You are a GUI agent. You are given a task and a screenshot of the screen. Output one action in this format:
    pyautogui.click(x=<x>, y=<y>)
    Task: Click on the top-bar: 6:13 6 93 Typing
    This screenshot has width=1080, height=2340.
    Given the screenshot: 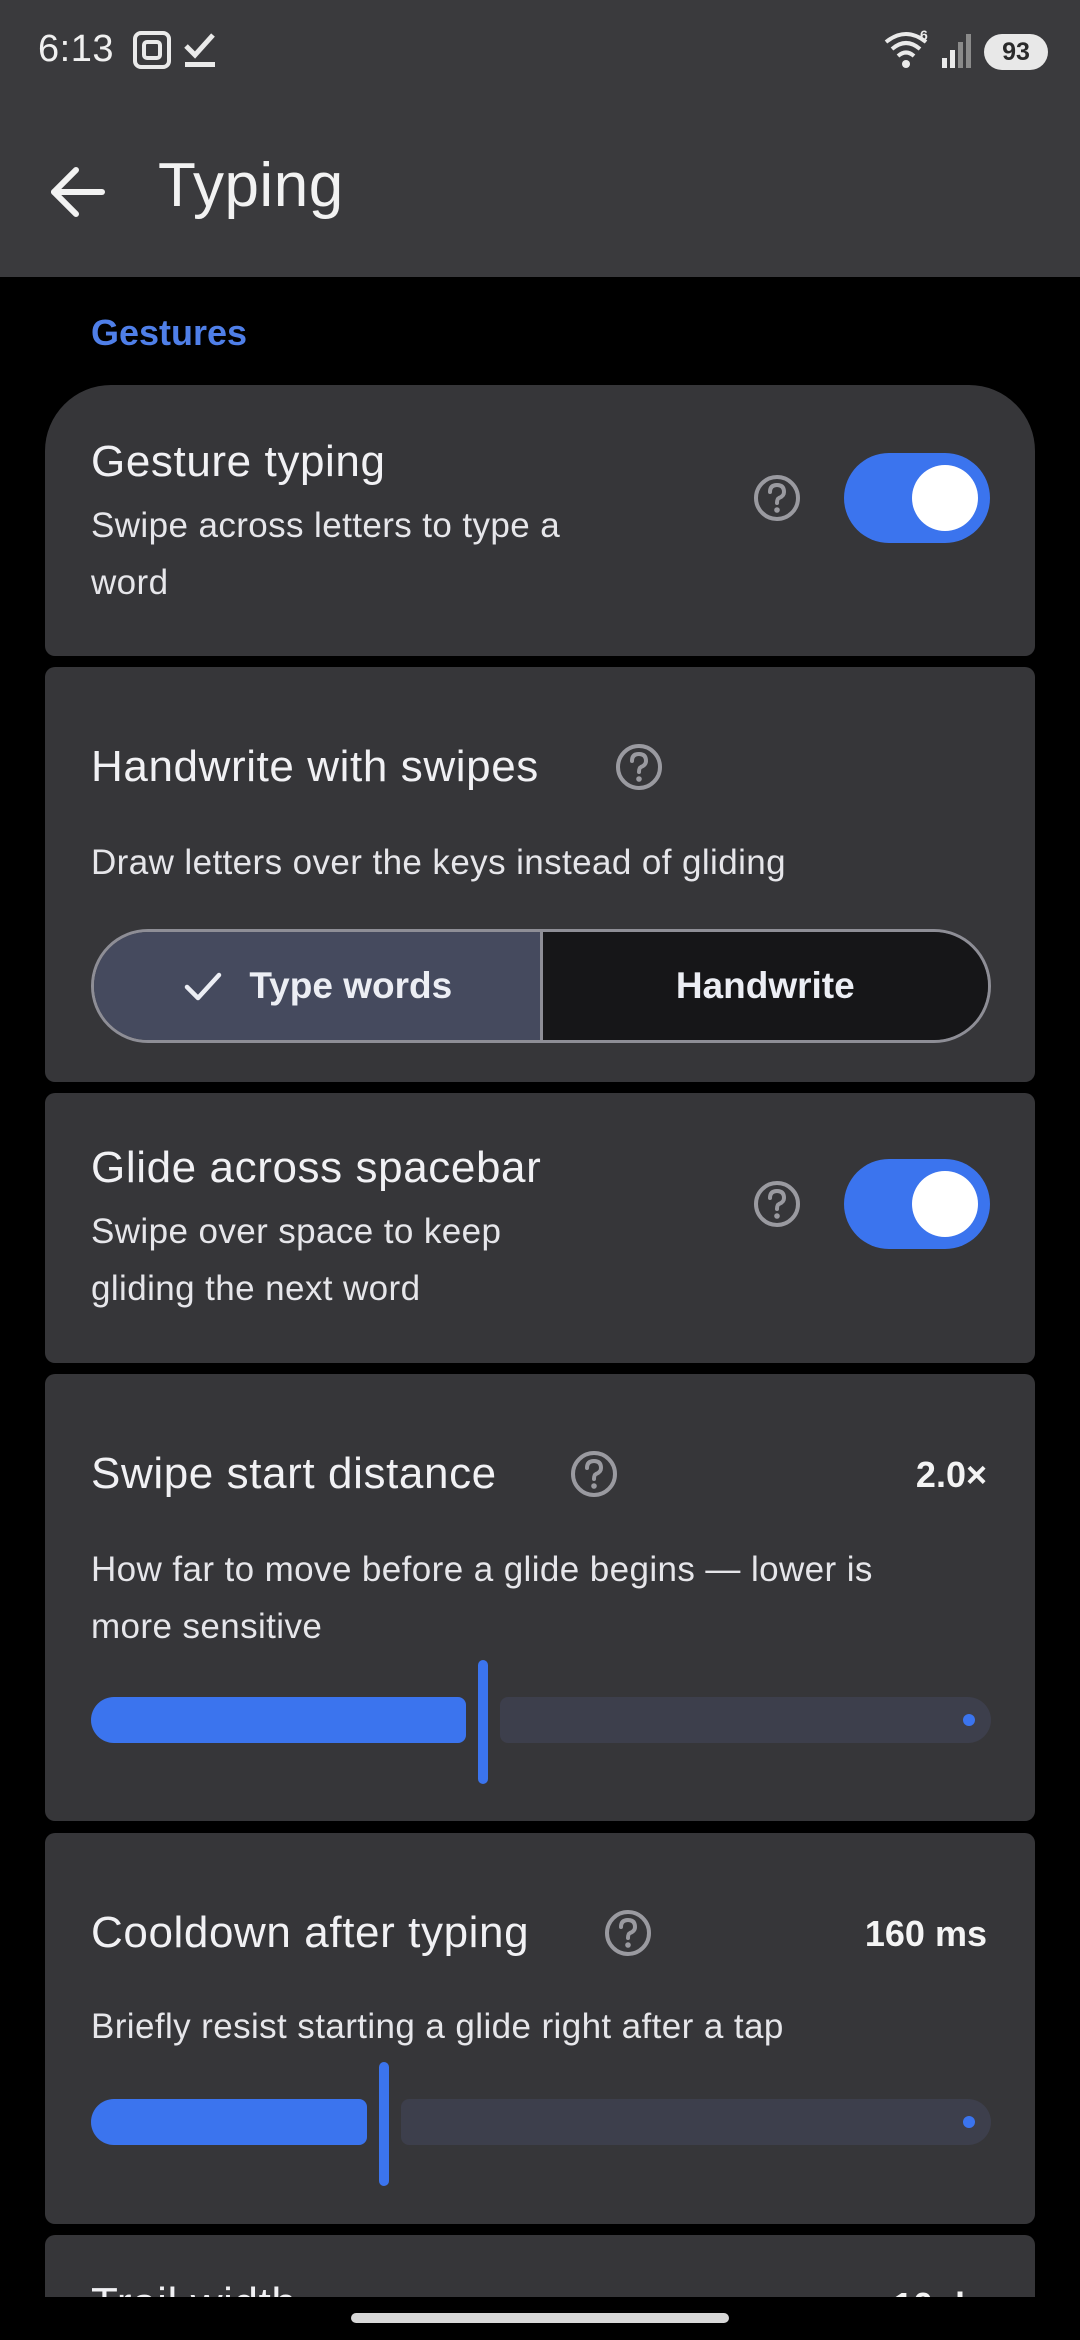 What is the action you would take?
    pyautogui.click(x=540, y=138)
    